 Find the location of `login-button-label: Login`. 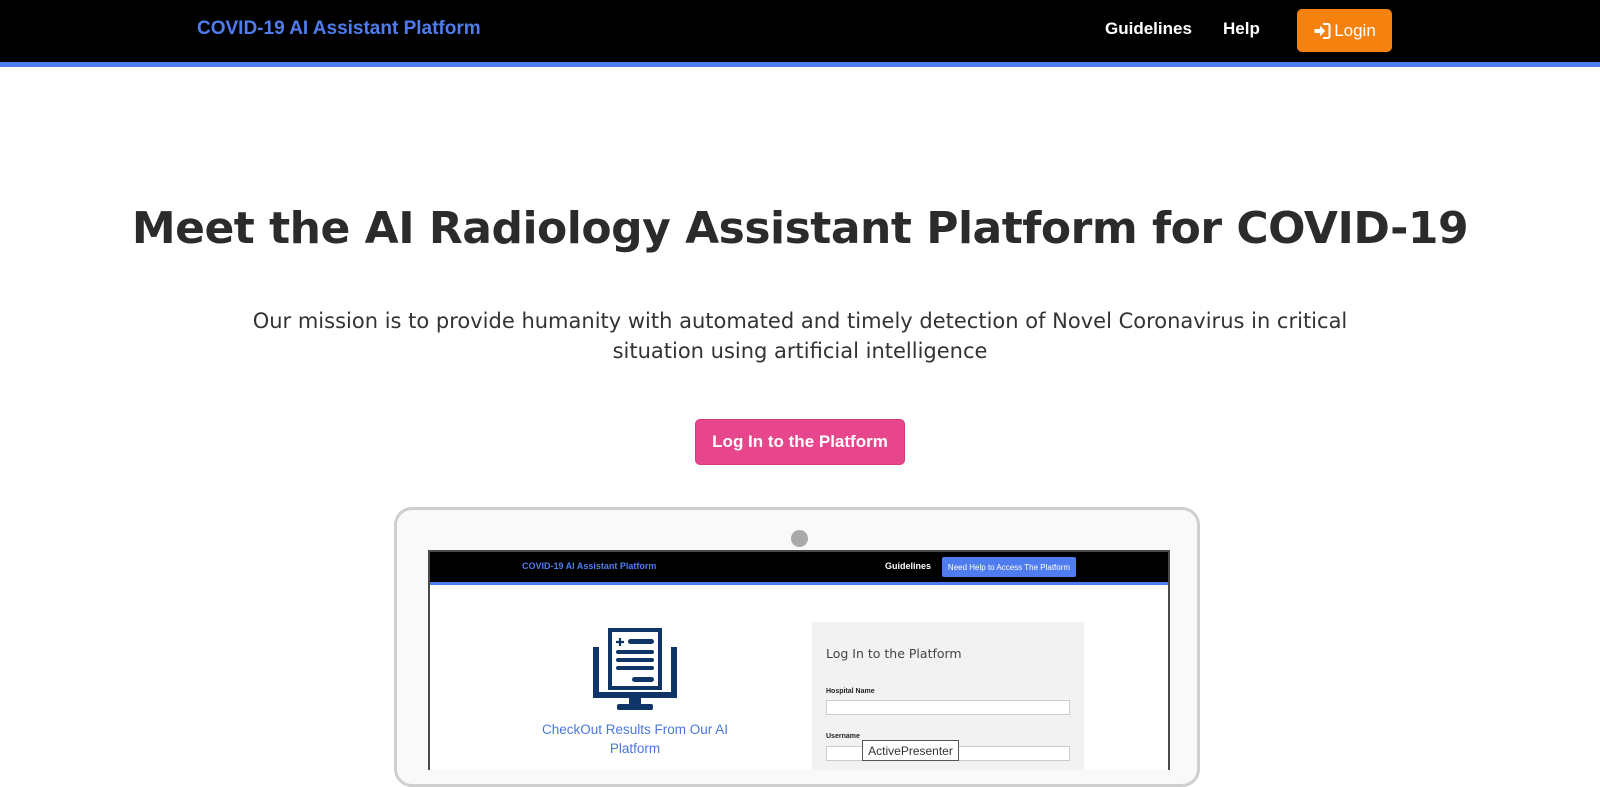

login-button-label: Login is located at coordinates (1355, 30).